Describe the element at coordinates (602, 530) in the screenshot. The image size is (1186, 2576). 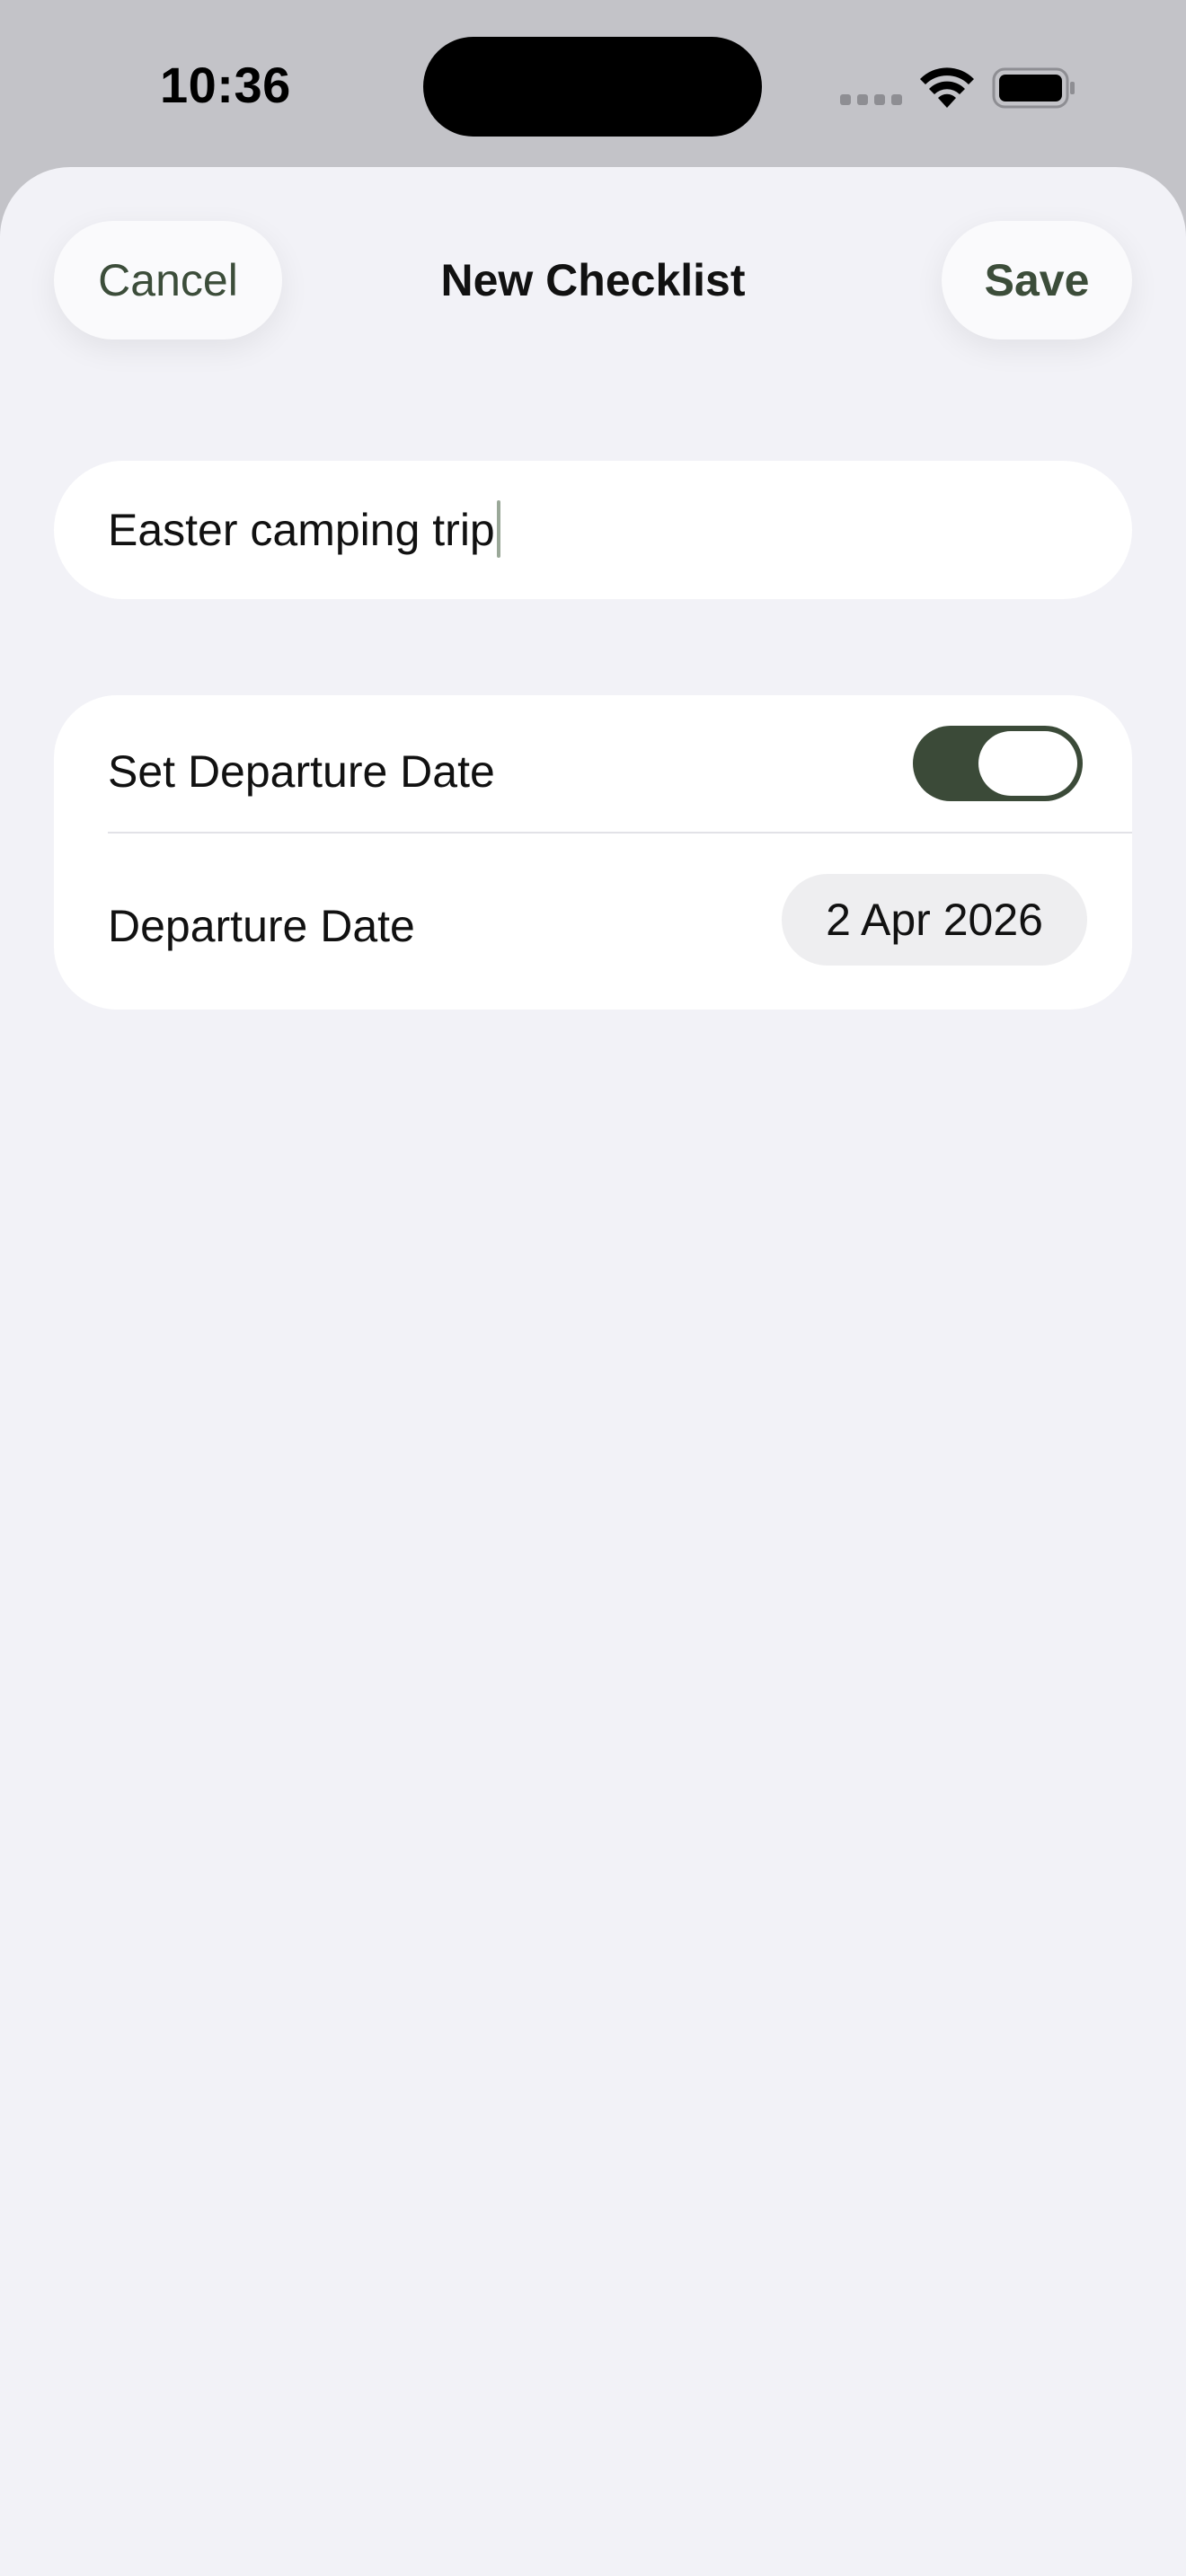
I see `checklist-name-input` at that location.